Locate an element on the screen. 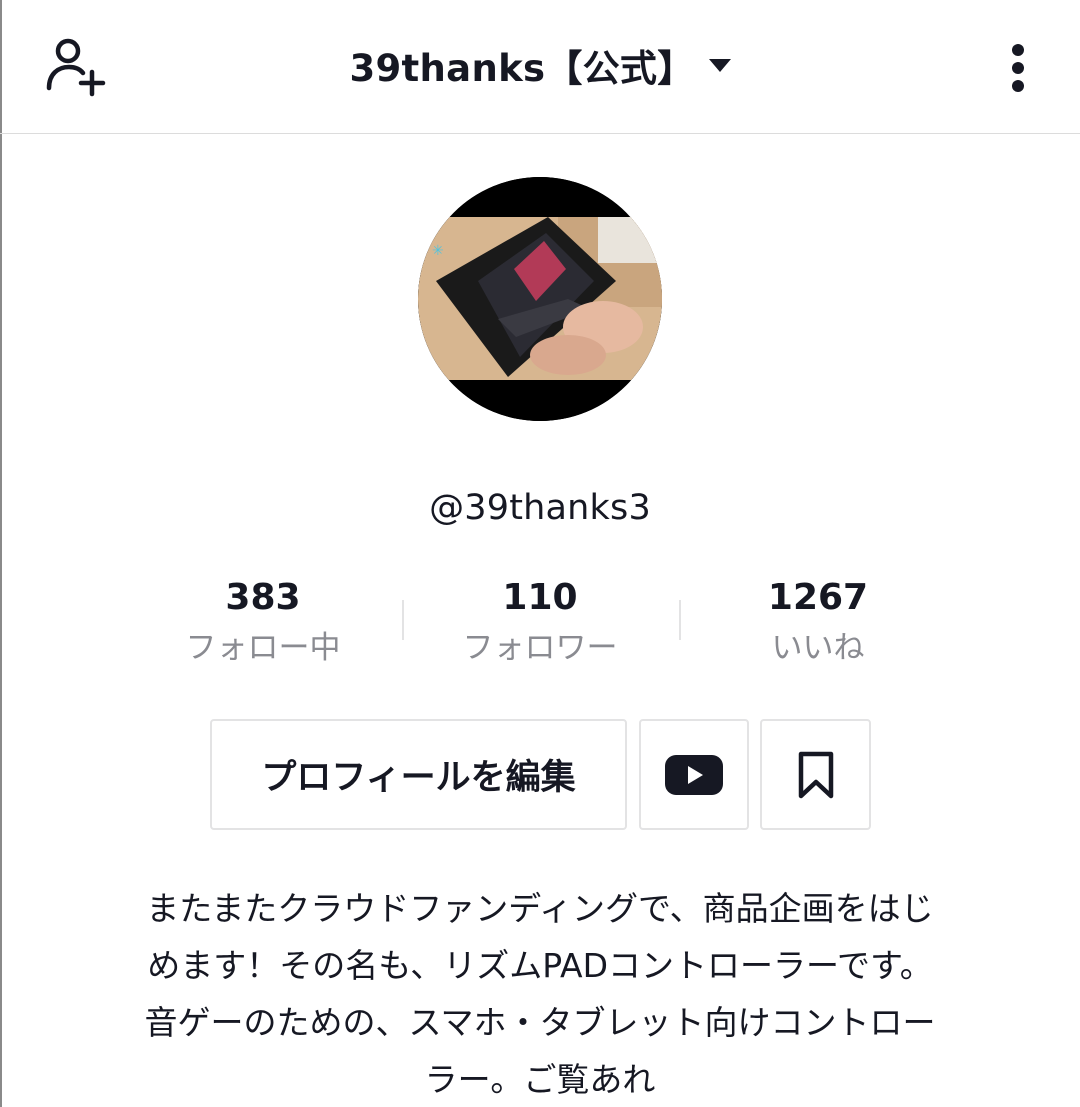 The image size is (1080, 1107). bio-line: めます！その名も、リズムPADコントローラーです。 is located at coordinates (540, 965).